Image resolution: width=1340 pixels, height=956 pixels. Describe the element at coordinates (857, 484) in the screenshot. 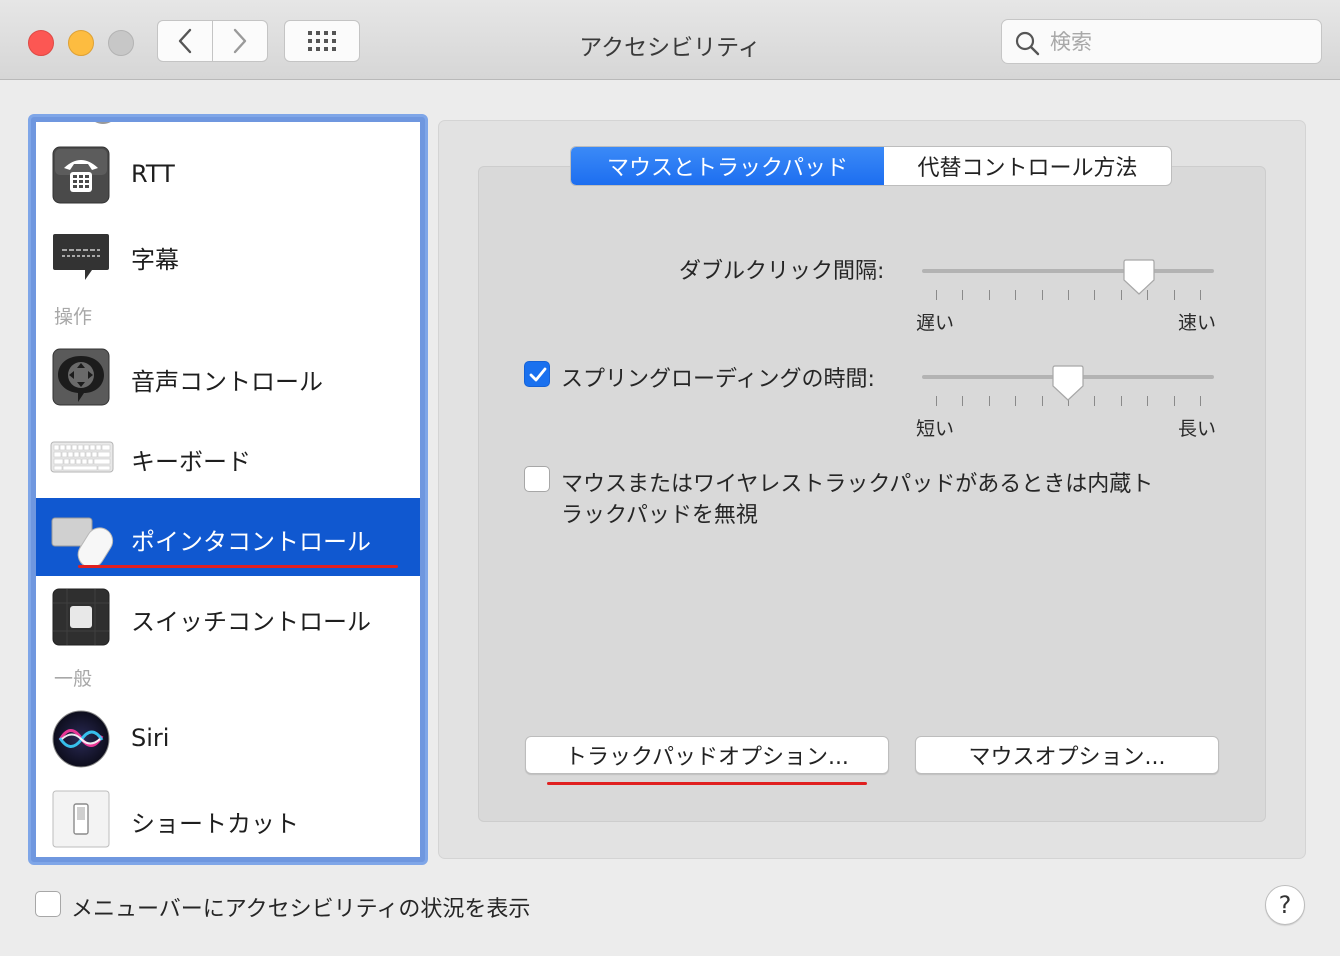

I see `ignore-trackpad-label-line1: マウスまたはワイヤレストラックパッドがあるときは内蔵ト` at that location.